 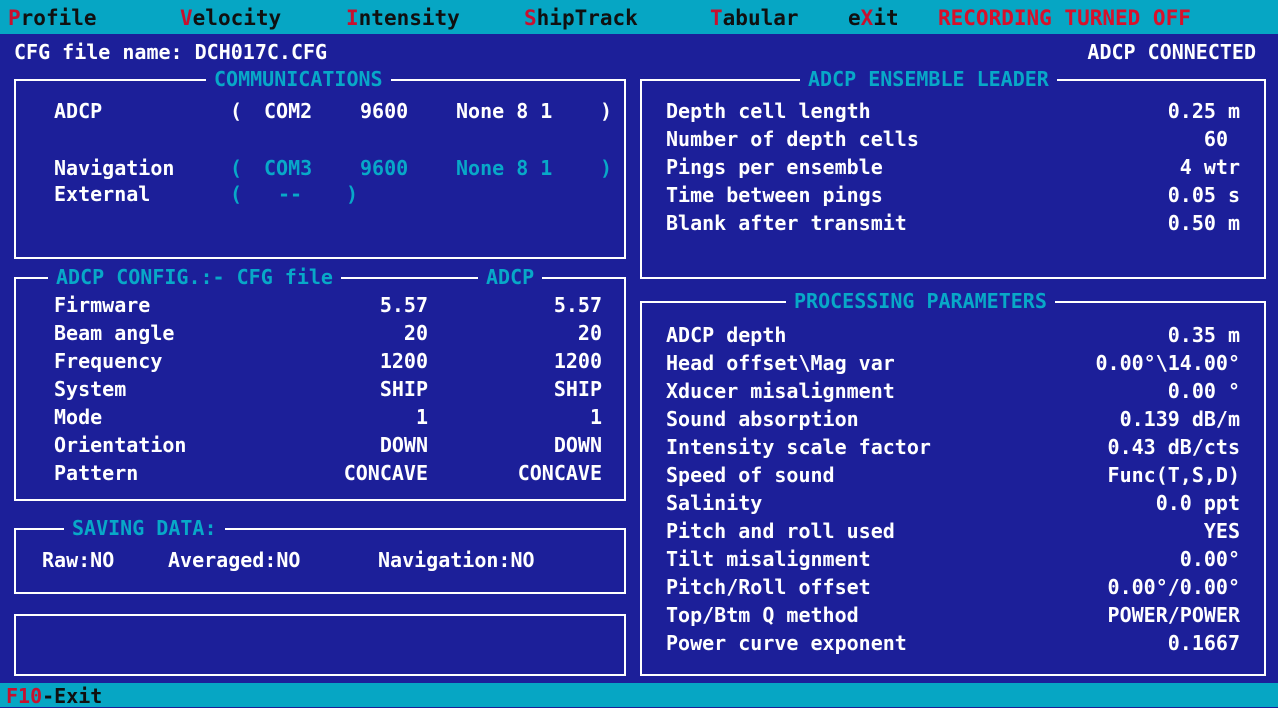 What do you see at coordinates (780, 391) in the screenshot?
I see `processing-label: Xducer misalignment` at bounding box center [780, 391].